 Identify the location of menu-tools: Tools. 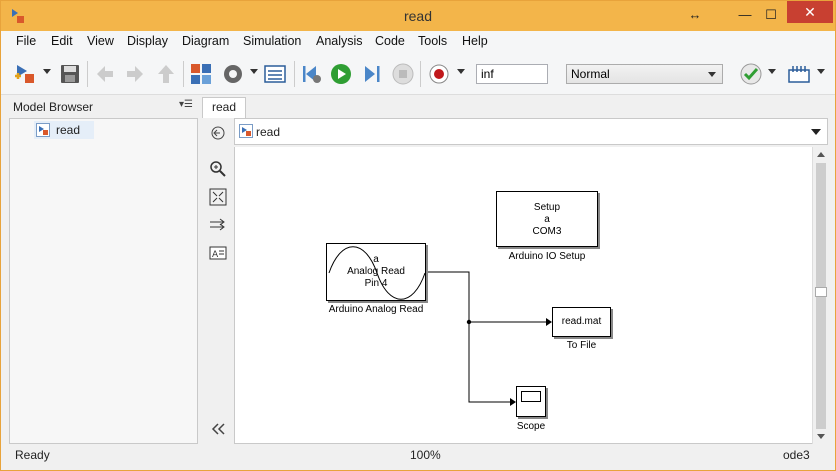
(432, 41).